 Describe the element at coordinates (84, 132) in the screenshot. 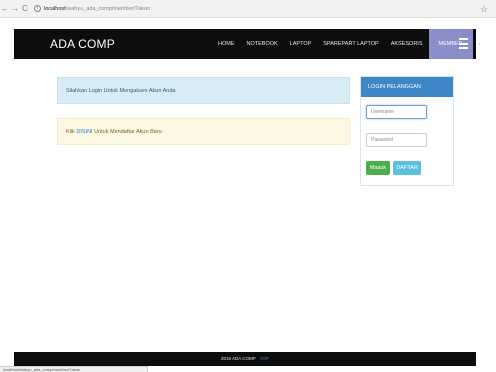

I see `register-link: DISINI` at that location.